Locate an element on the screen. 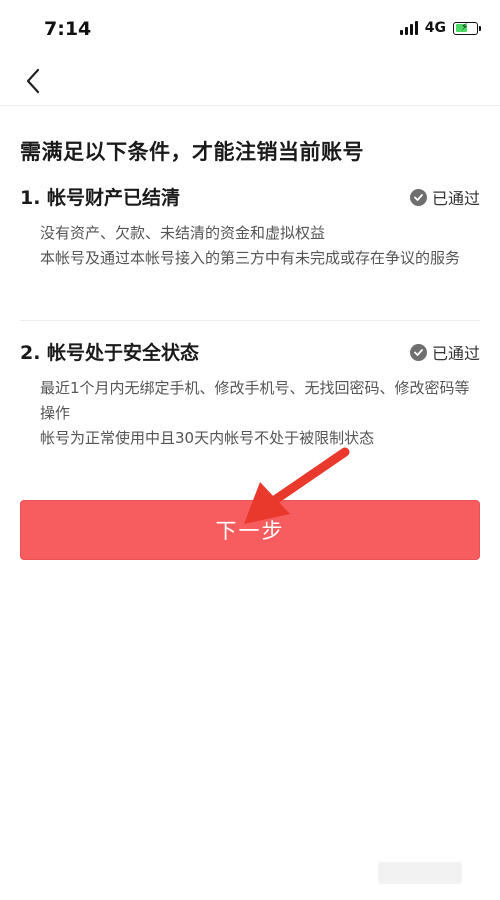 The width and height of the screenshot is (500, 900). status-time: 7:14 is located at coordinates (68, 29).